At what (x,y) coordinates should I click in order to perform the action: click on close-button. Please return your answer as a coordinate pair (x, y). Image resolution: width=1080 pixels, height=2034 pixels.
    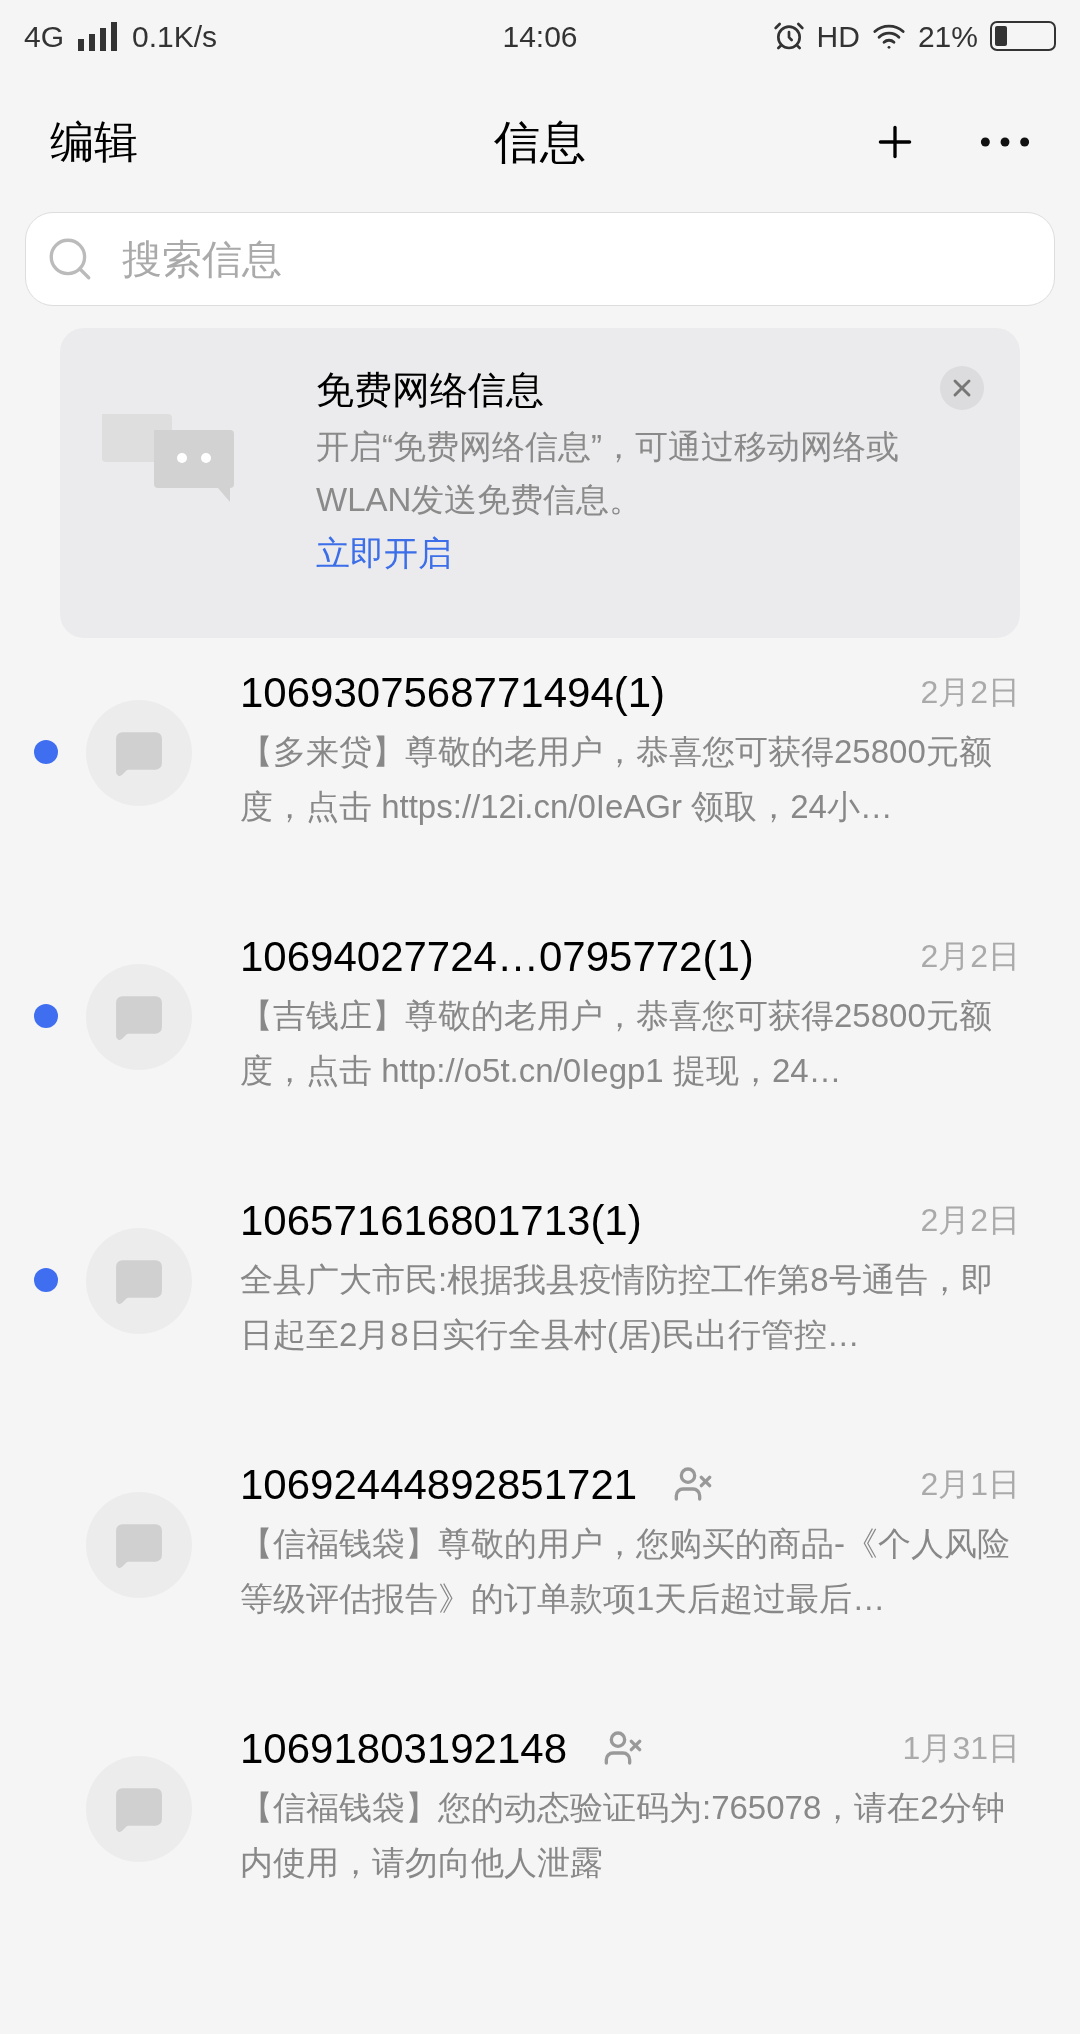
    Looking at the image, I should click on (962, 388).